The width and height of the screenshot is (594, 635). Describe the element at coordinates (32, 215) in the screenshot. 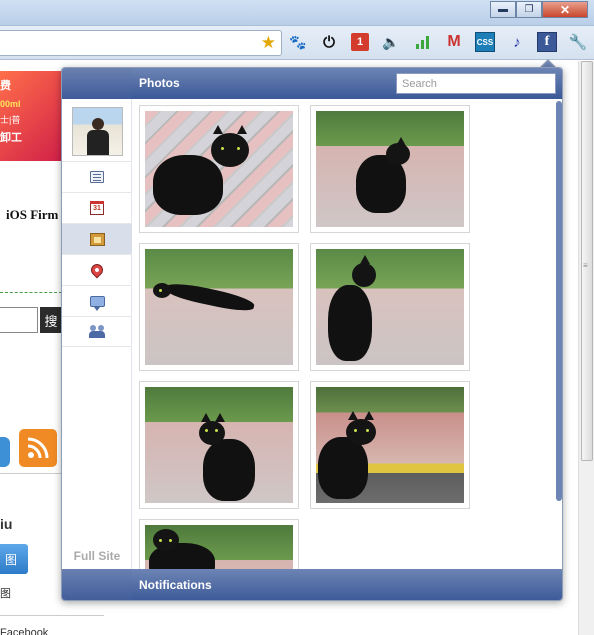

I see `article-title: iOS Firm` at that location.